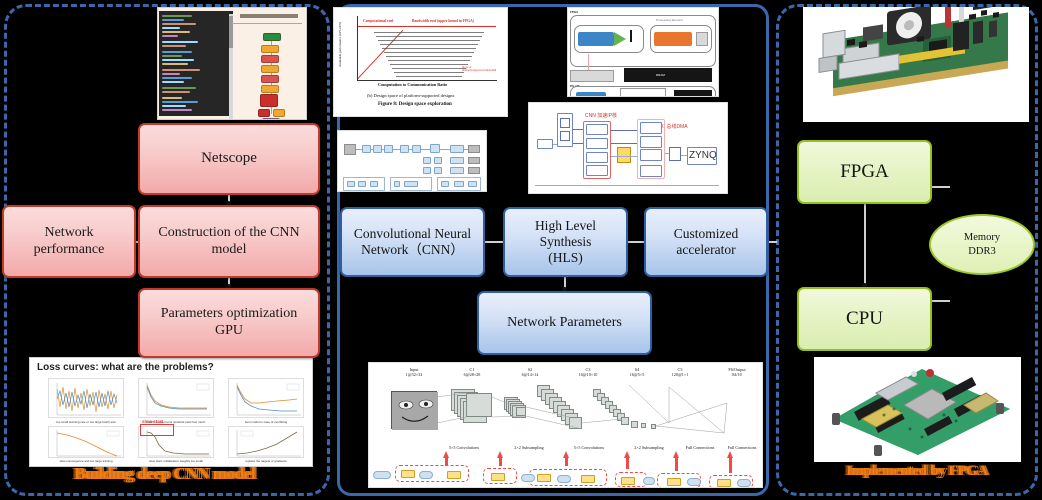 This screenshot has height=500, width=1042. Describe the element at coordinates (157, 430) in the screenshot. I see `slow-start-annotation-box` at that location.